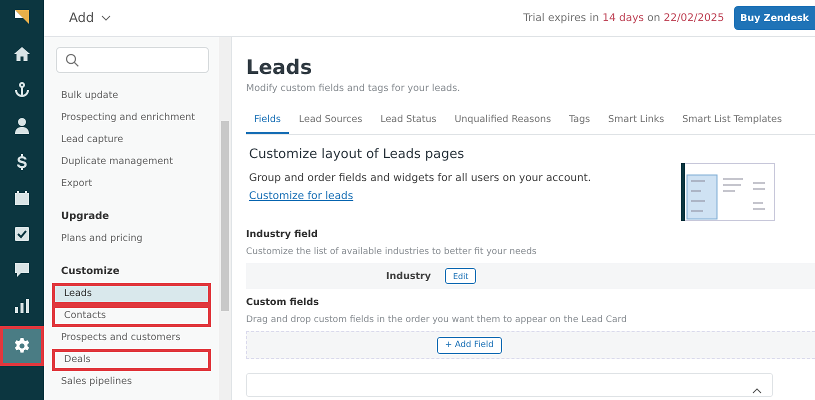 Image resolution: width=815 pixels, height=400 pixels. I want to click on card-title: Customize layout of Leads pages, so click(357, 154).